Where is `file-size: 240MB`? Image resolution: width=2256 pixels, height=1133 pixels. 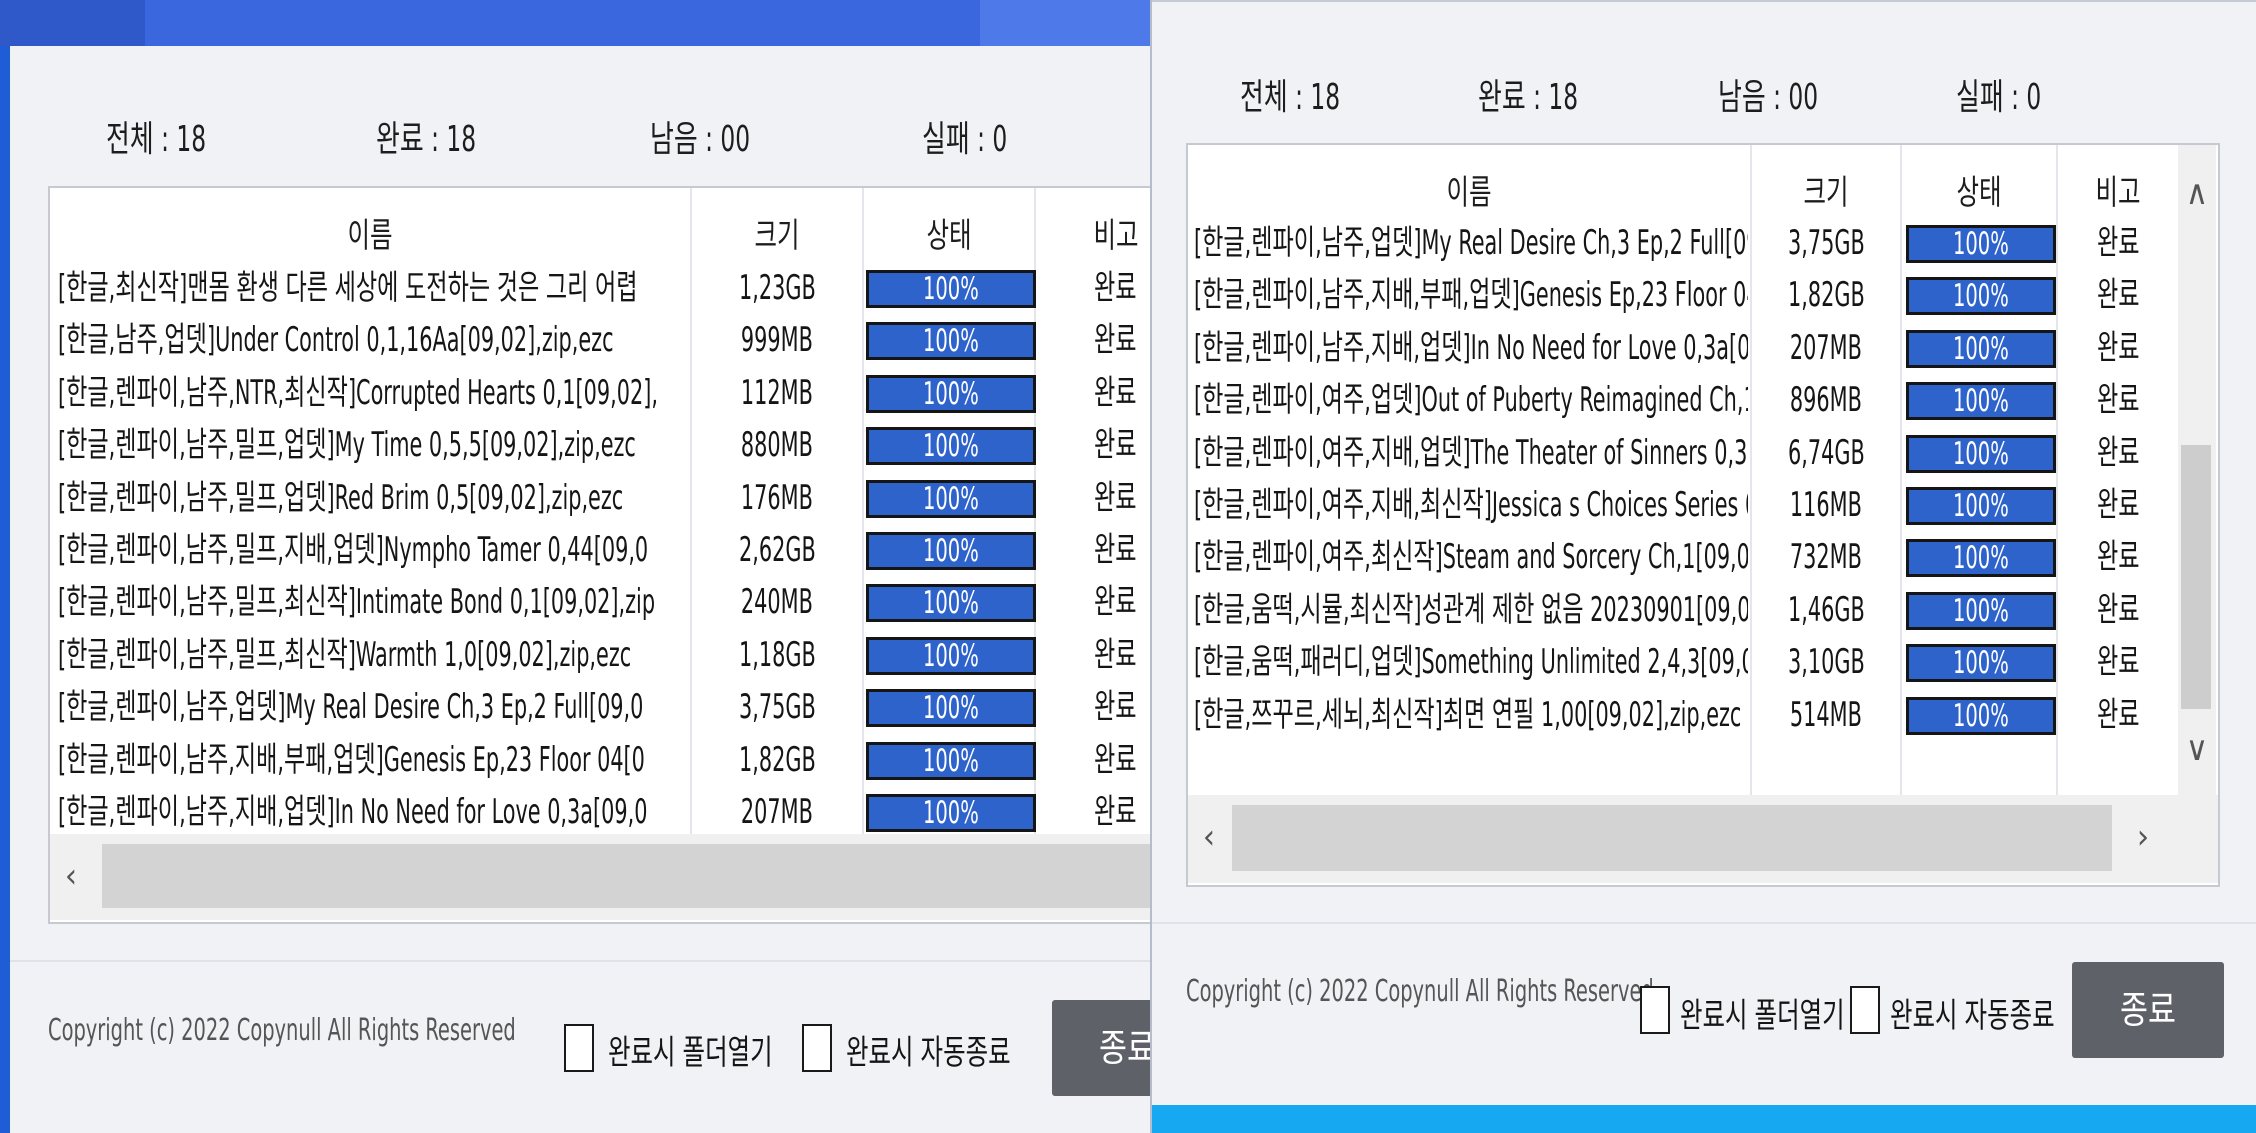
file-size: 240MB is located at coordinates (777, 602).